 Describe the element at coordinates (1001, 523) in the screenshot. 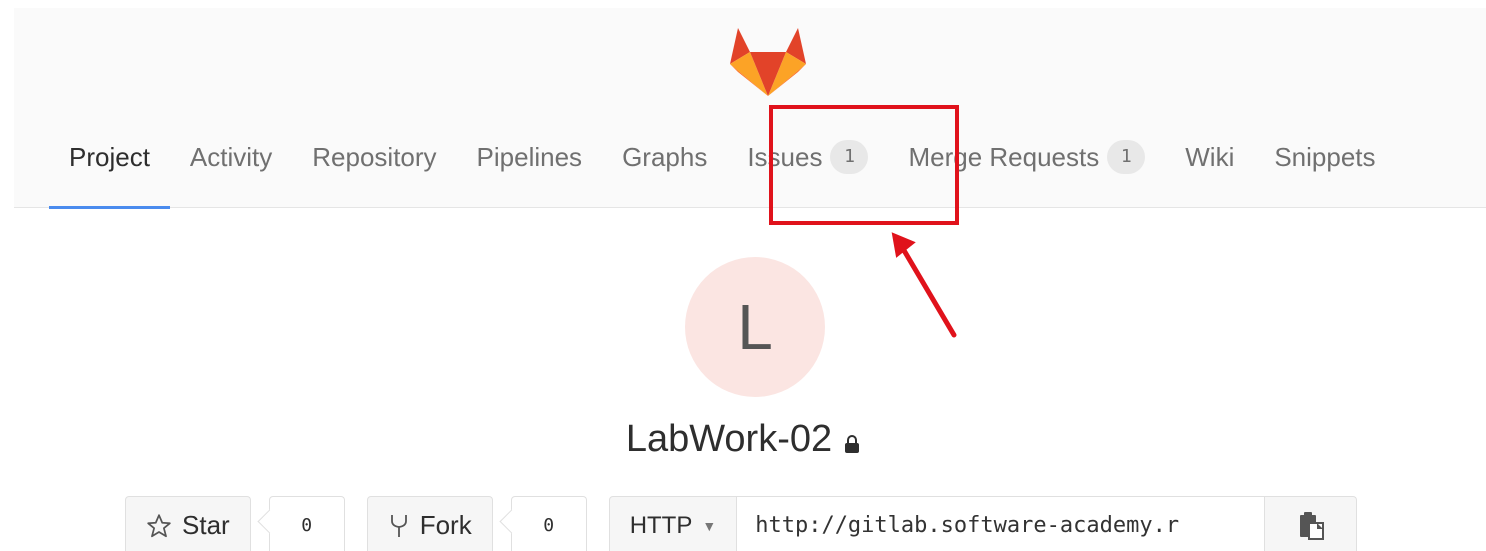

I see `clone-url-input: http://gitlab.software-academy.r` at that location.